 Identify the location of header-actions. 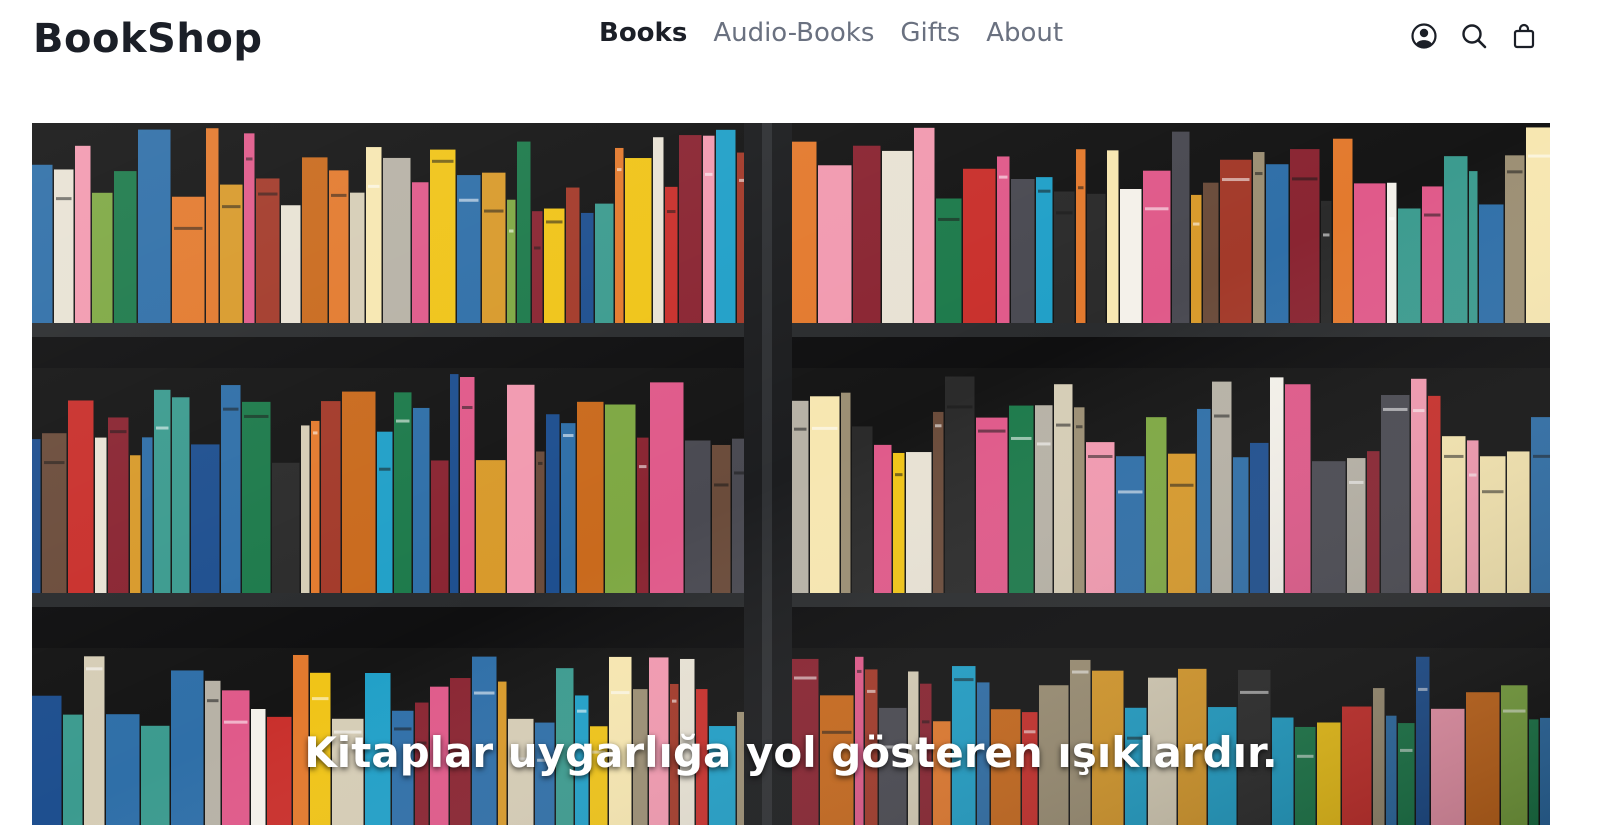
(1474, 36).